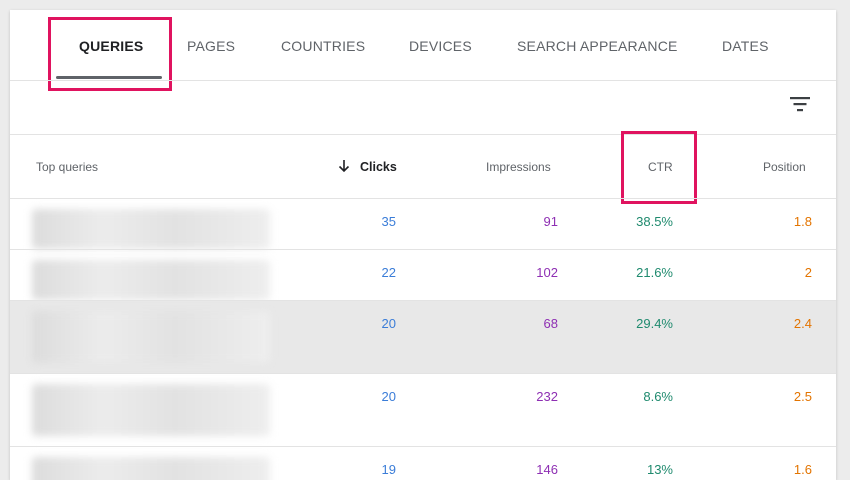  Describe the element at coordinates (323, 46) in the screenshot. I see `tab-countries: COUNTRIES` at that location.